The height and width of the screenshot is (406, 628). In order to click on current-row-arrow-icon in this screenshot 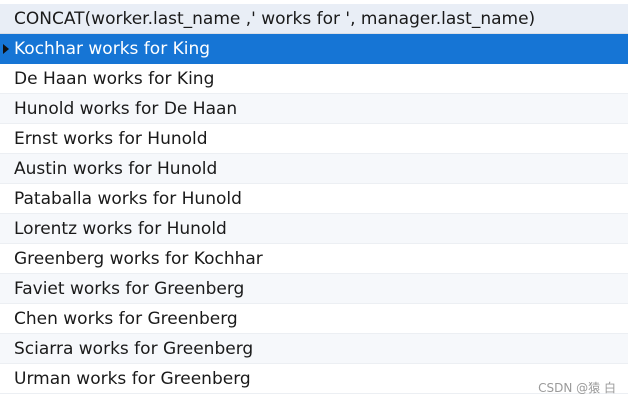, I will do `click(6, 49)`.